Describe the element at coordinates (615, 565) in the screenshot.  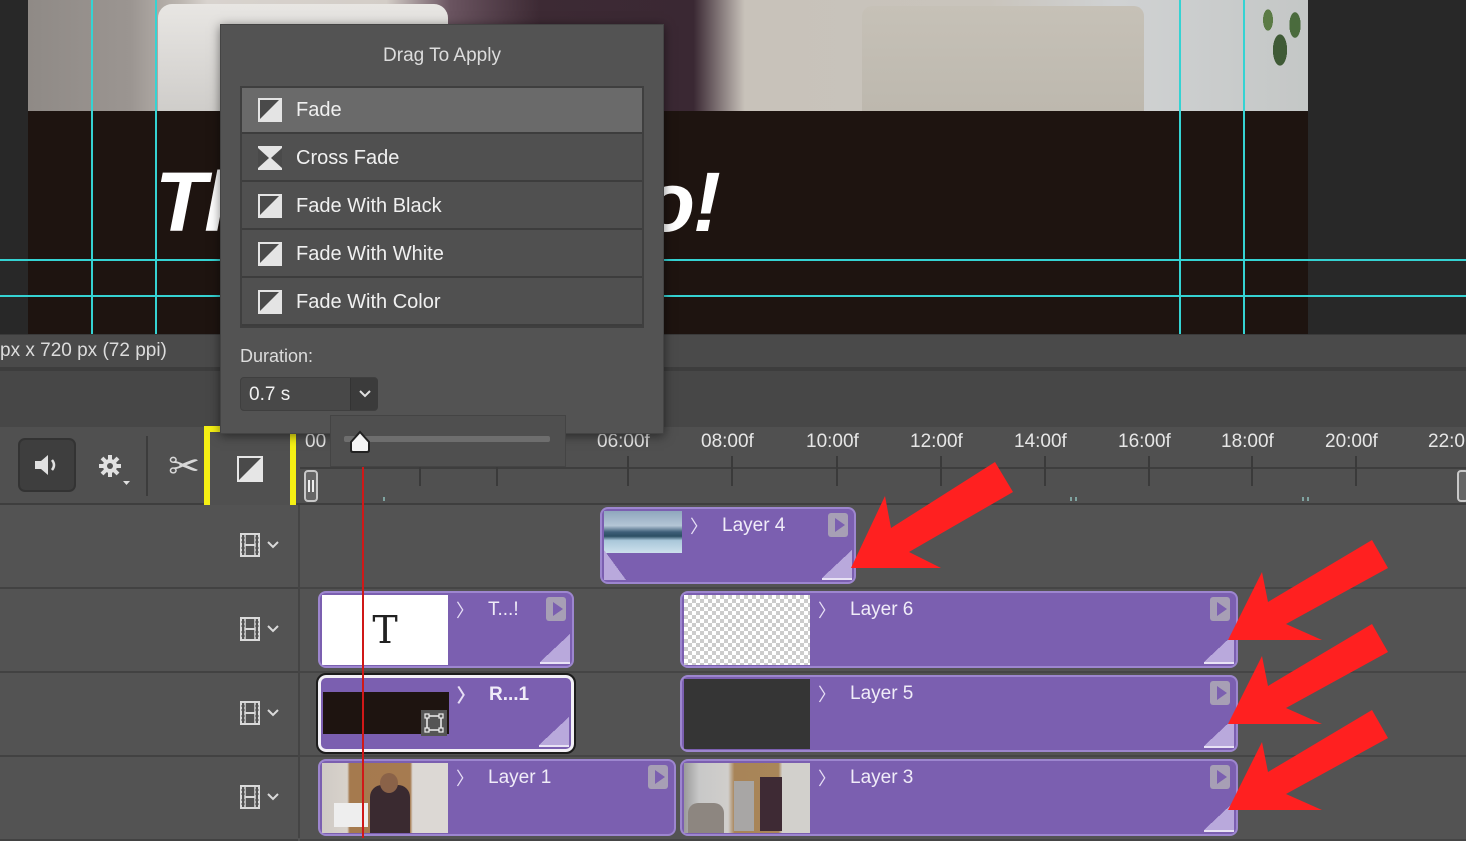
I see `fade-in-handle` at that location.